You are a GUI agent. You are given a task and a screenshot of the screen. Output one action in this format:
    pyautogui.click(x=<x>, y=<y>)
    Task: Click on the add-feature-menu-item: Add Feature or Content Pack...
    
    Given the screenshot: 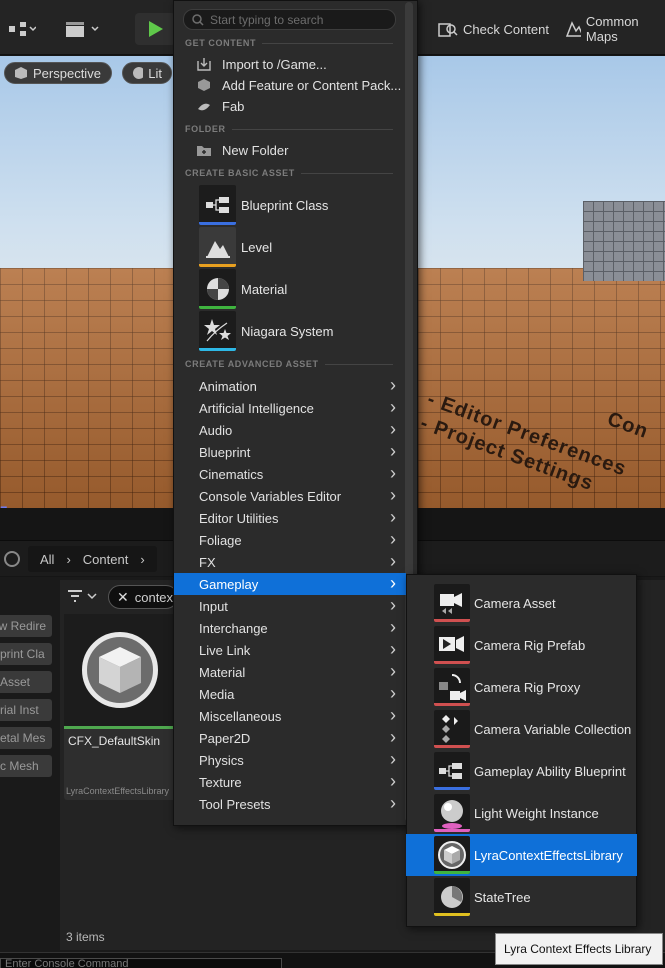 What is the action you would take?
    pyautogui.click(x=298, y=85)
    